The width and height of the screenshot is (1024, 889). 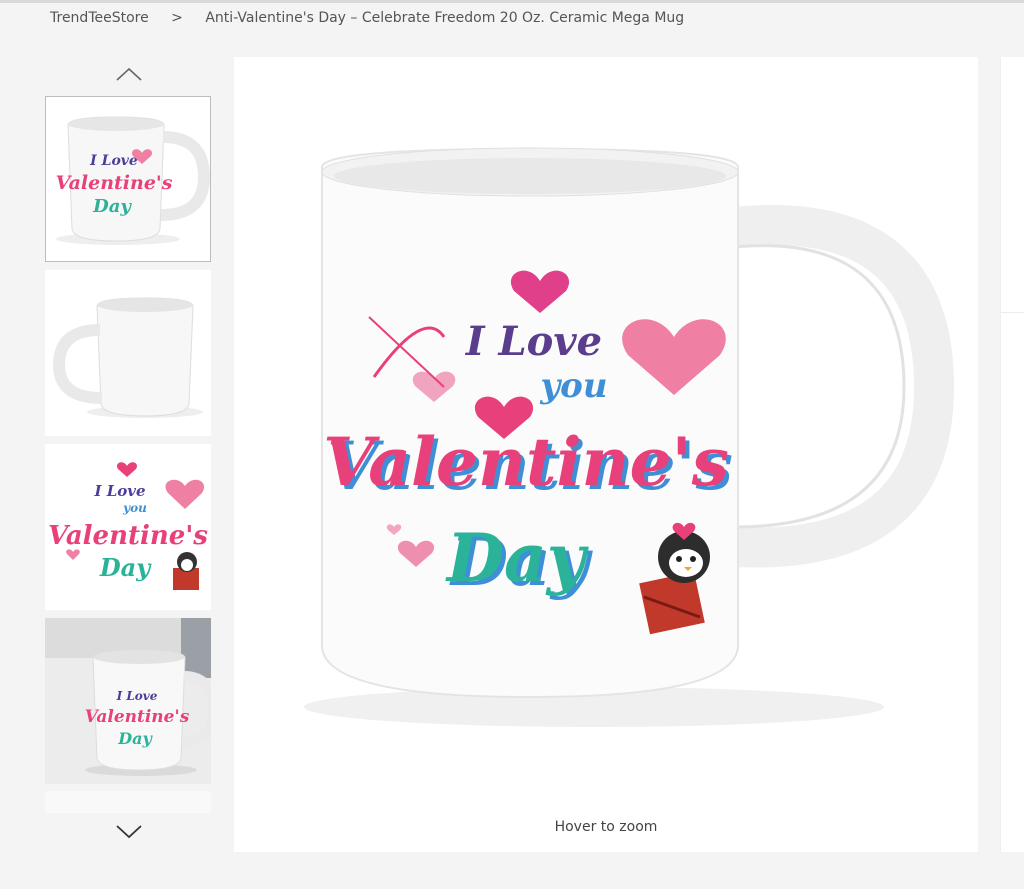 I want to click on panel-divider, so click(x=1012, y=312).